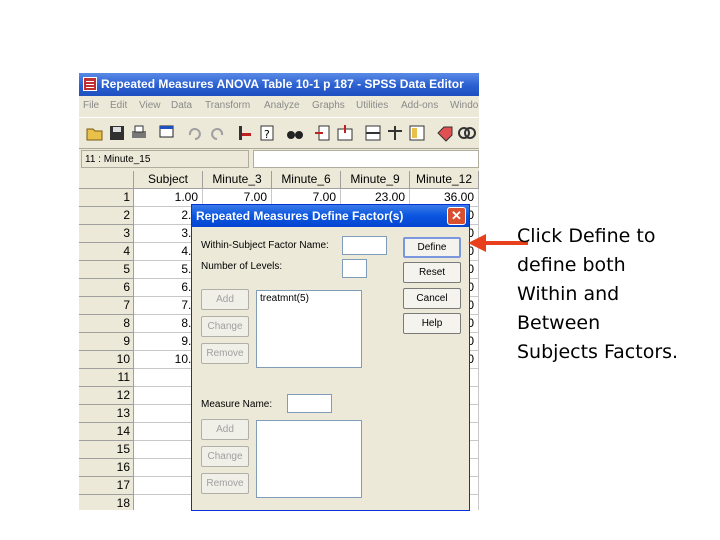 Image resolution: width=720 pixels, height=540 pixels. Describe the element at coordinates (432, 272) in the screenshot. I see `reset-button: Reset` at that location.